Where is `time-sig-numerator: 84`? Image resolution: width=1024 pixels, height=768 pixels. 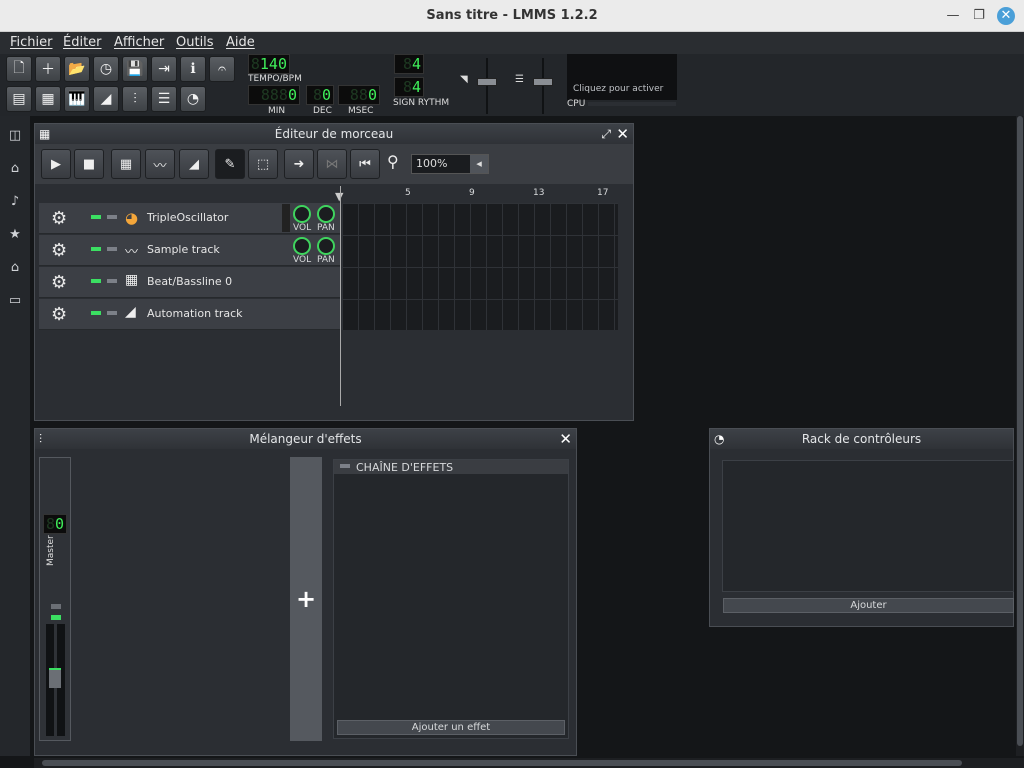
time-sig-numerator: 84 is located at coordinates (409, 64).